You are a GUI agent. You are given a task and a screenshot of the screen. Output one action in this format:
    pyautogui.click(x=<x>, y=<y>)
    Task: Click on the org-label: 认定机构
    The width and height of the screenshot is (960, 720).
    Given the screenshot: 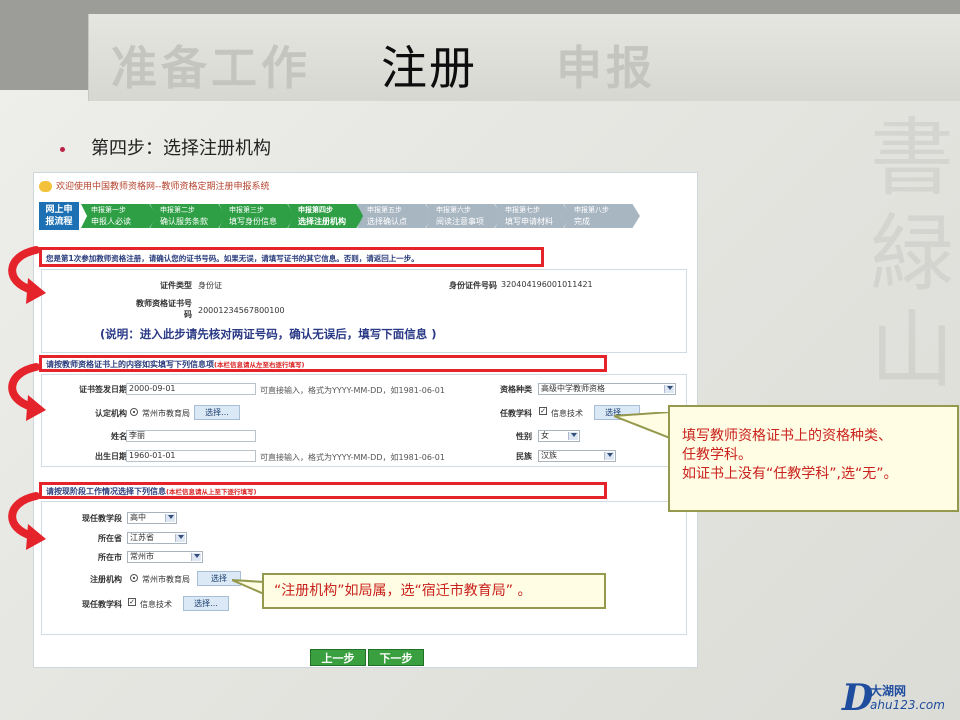 What is the action you would take?
    pyautogui.click(x=111, y=413)
    